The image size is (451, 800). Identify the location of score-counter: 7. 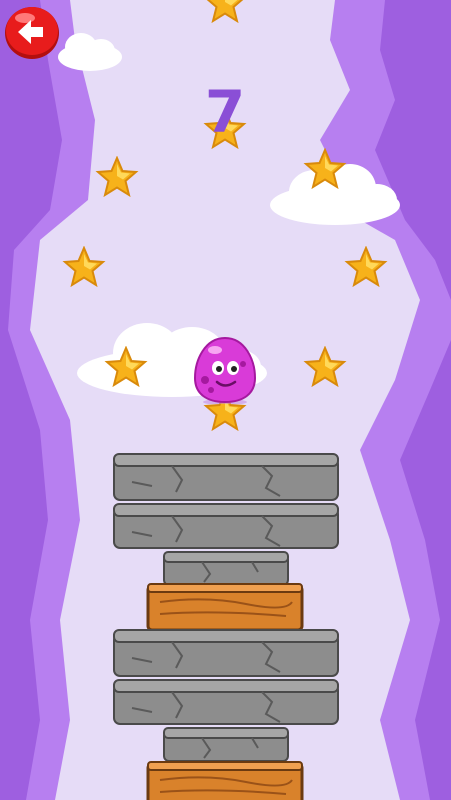
(225, 112).